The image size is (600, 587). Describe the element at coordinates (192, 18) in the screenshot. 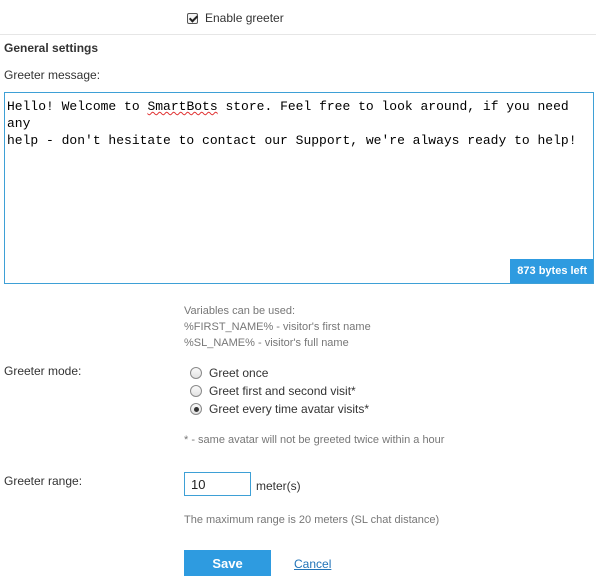

I see `enable-greeter-checkbox` at that location.